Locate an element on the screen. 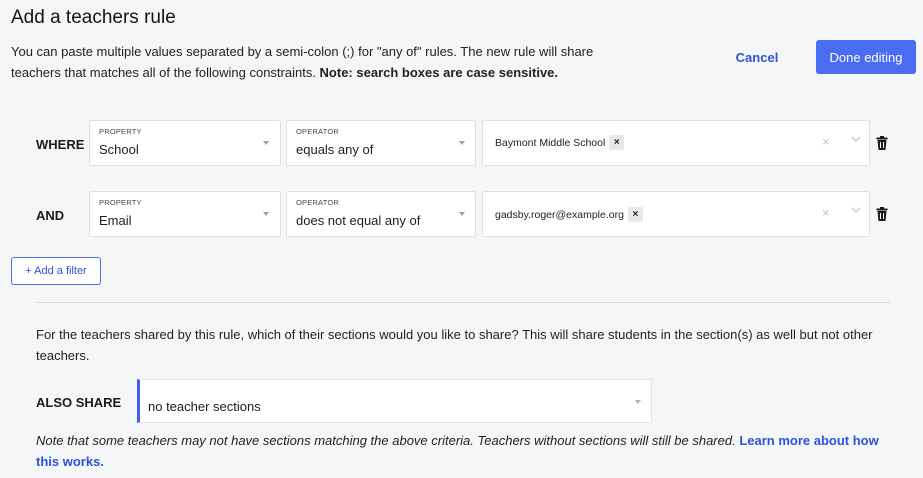 Image resolution: width=923 pixels, height=478 pixels. rule-connector-where: WHERE is located at coordinates (60, 144).